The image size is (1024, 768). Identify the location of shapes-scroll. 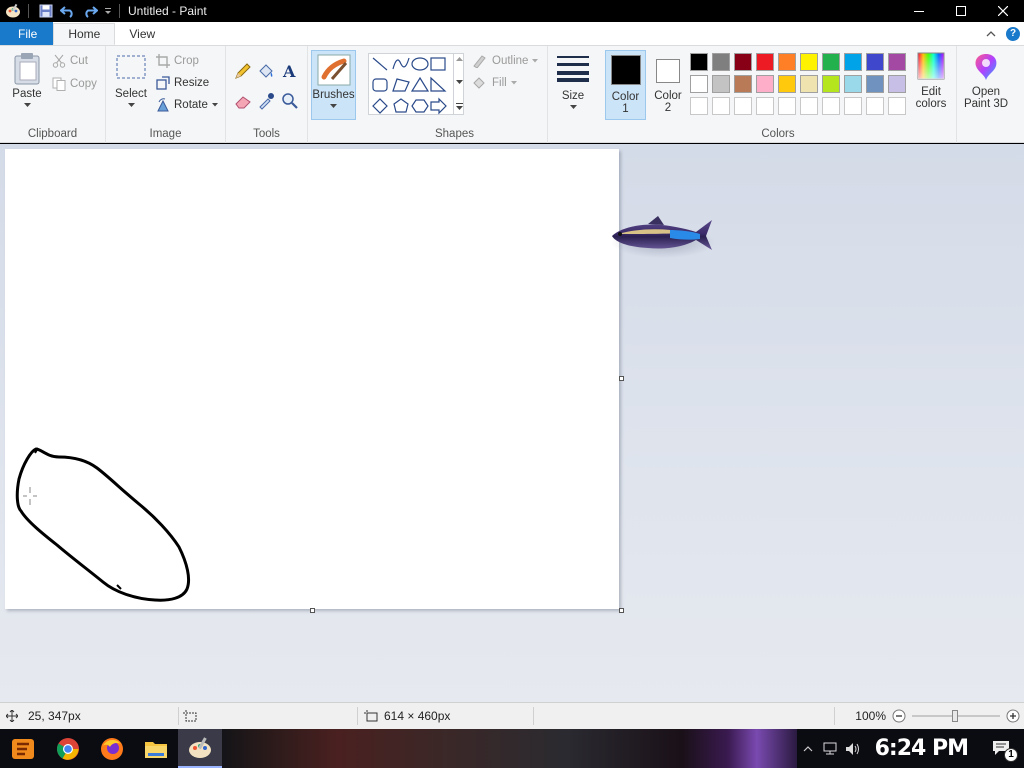
(458, 84).